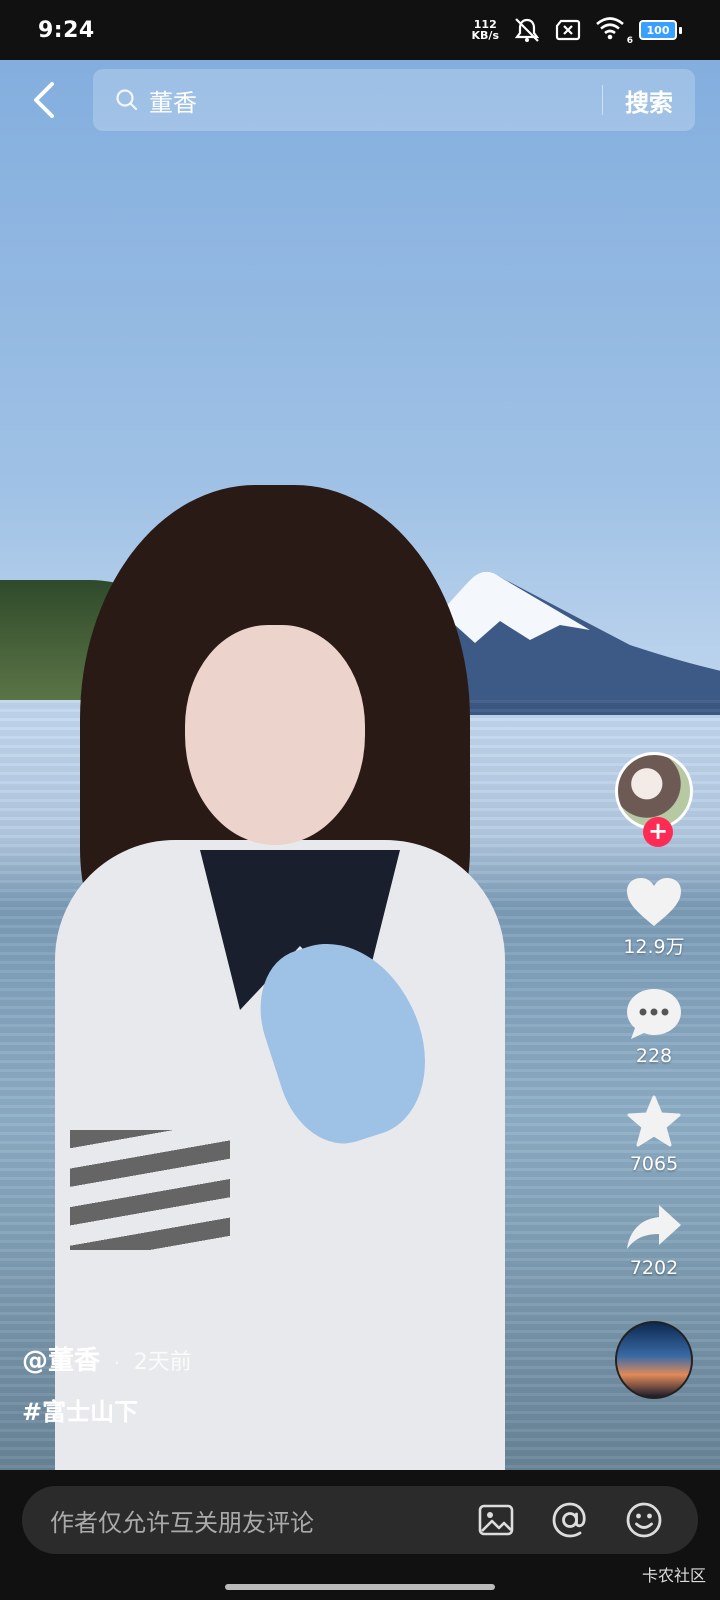  Describe the element at coordinates (162, 1362) in the screenshot. I see `post-time: 2天前` at that location.